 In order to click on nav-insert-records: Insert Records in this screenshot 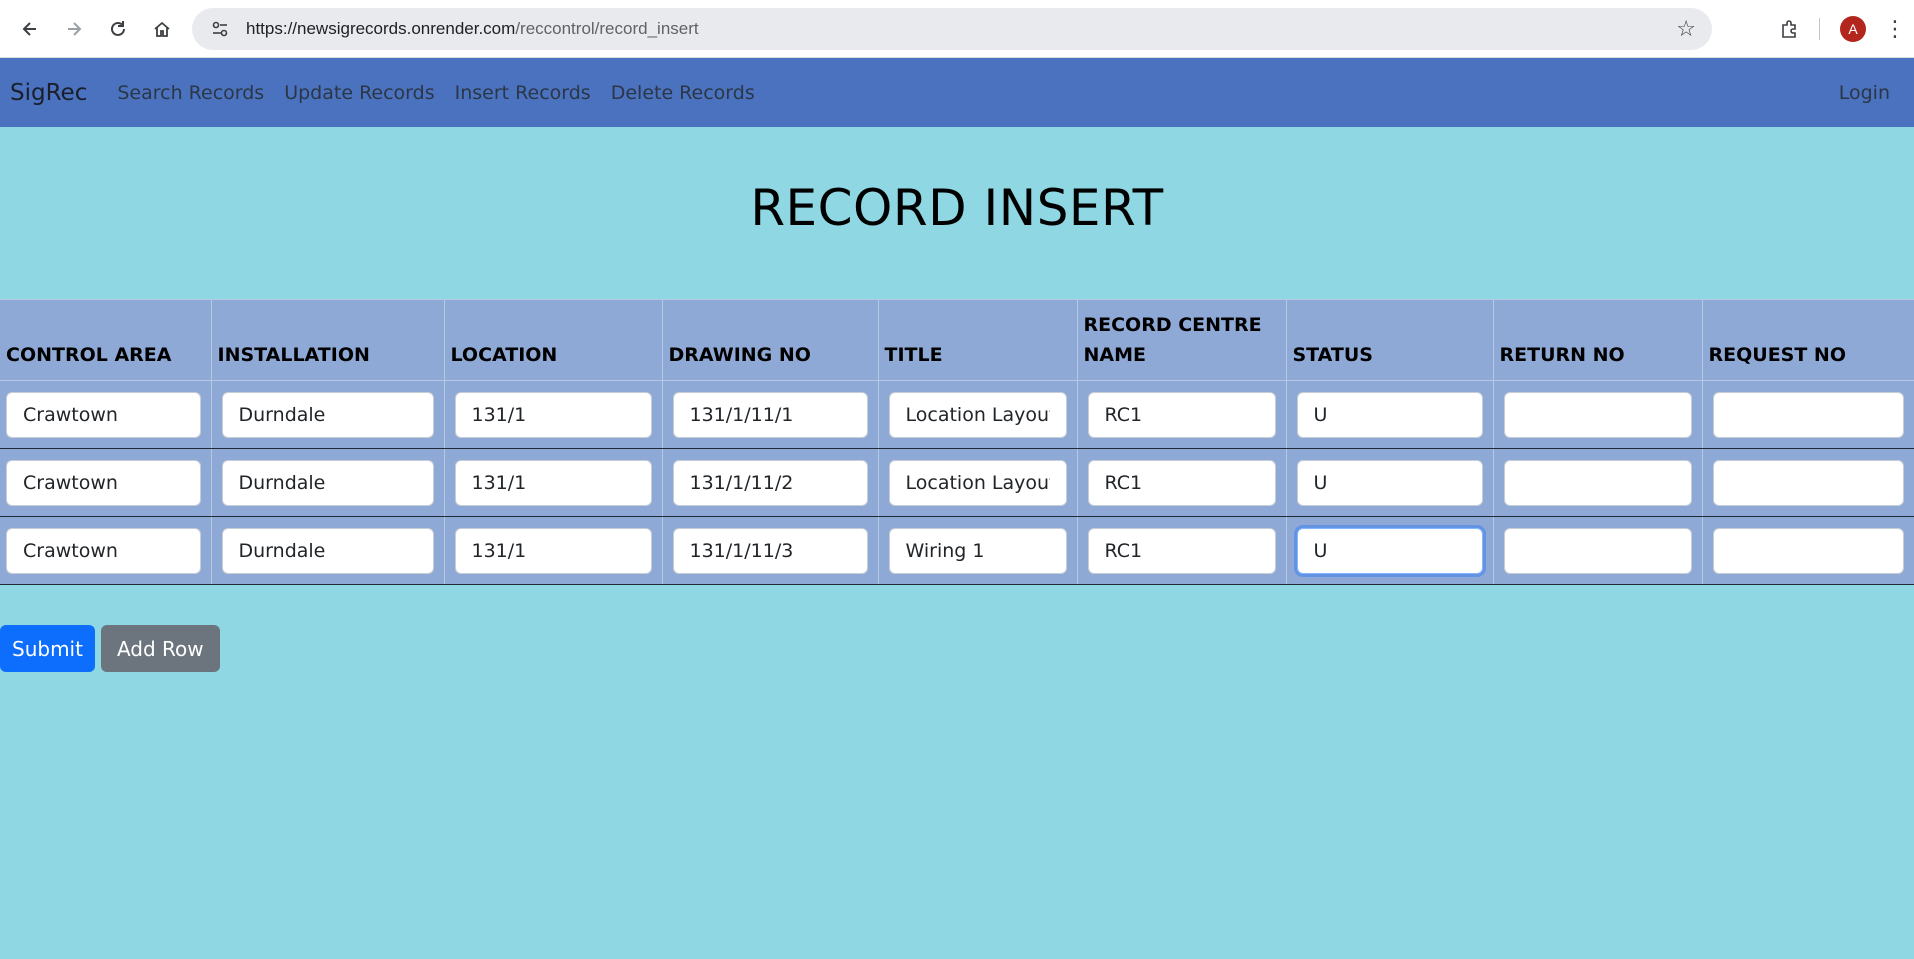, I will do `click(523, 93)`.